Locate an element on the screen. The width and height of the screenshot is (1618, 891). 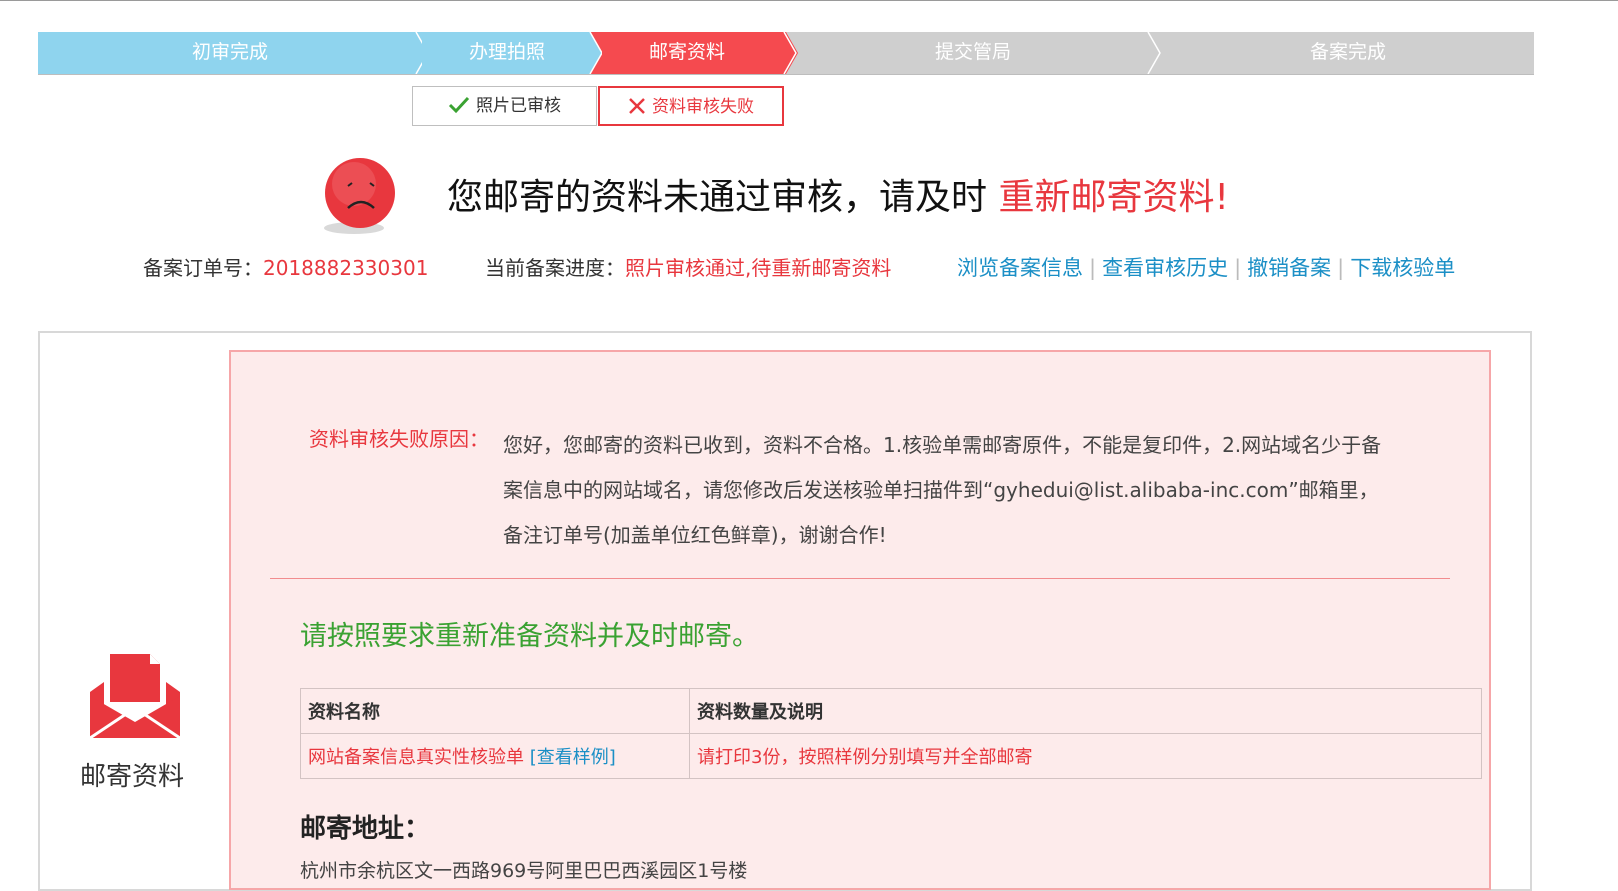
step-submit-bureau: 提交管局 is located at coordinates (973, 53).